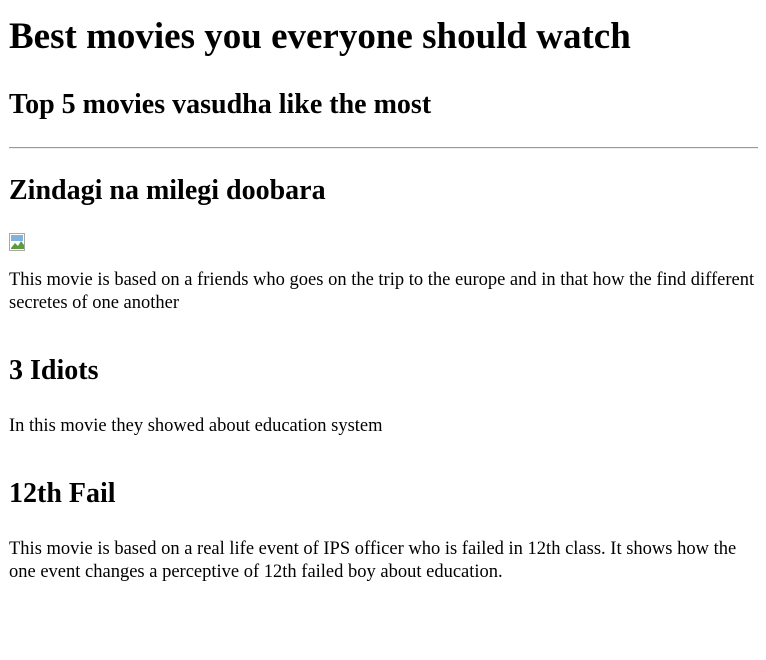 This screenshot has width=766, height=660. What do you see at coordinates (220, 104) in the screenshot?
I see `page-subtitle: Top 5 movies vasudha like the most` at bounding box center [220, 104].